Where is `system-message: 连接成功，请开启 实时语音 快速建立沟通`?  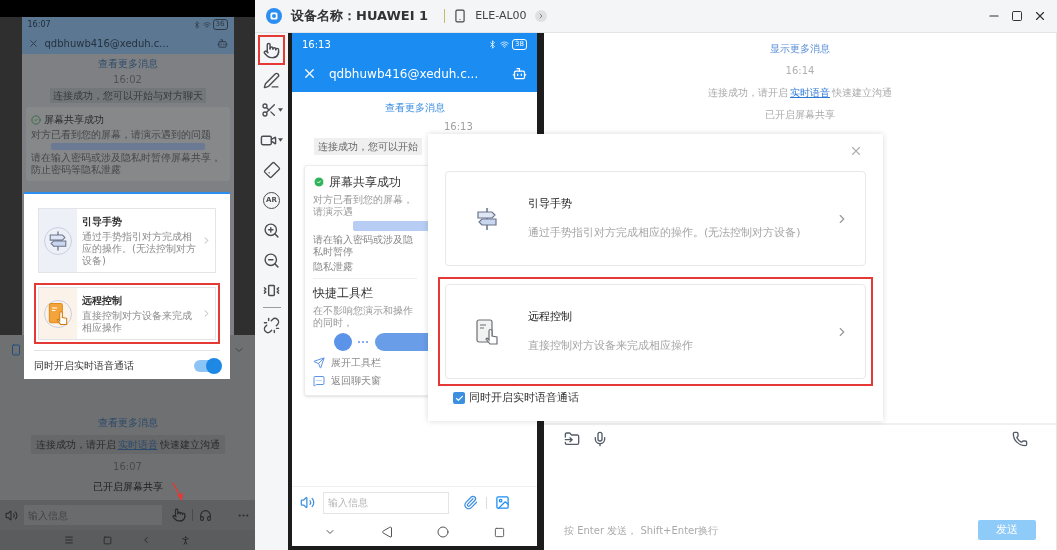 system-message: 连接成功，请开启 实时语音 快速建立沟通 is located at coordinates (800, 93).